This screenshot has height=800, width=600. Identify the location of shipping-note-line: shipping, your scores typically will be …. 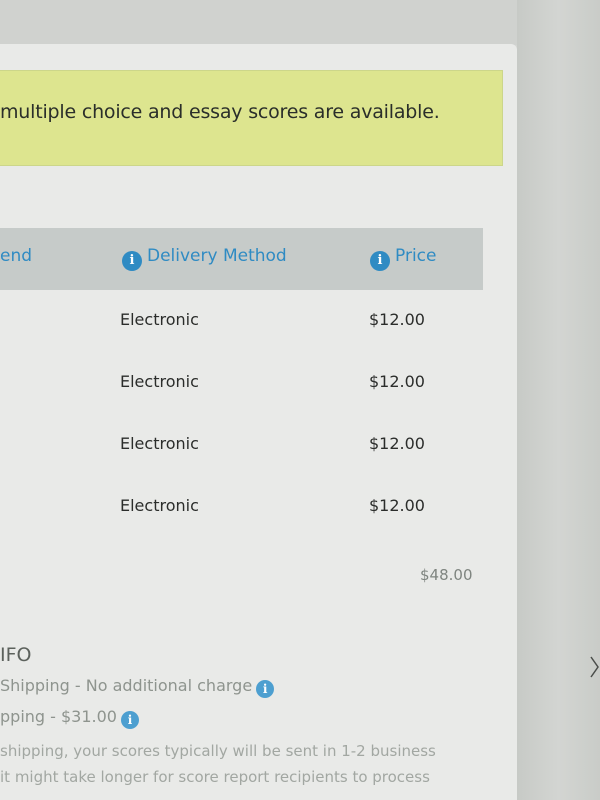
(218, 751).